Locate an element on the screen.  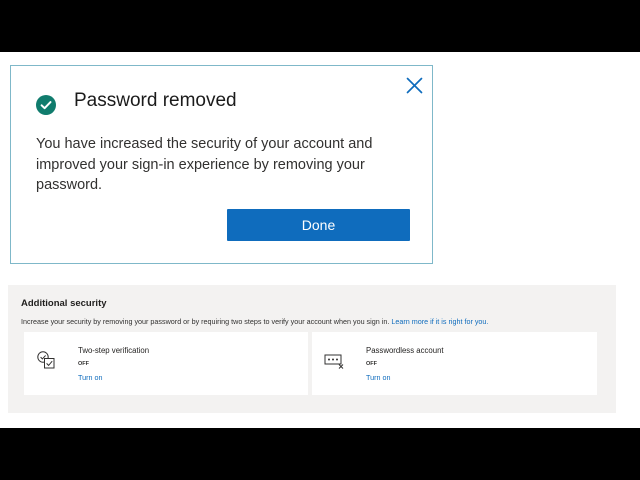
card-title: Two-step verification is located at coordinates (114, 350).